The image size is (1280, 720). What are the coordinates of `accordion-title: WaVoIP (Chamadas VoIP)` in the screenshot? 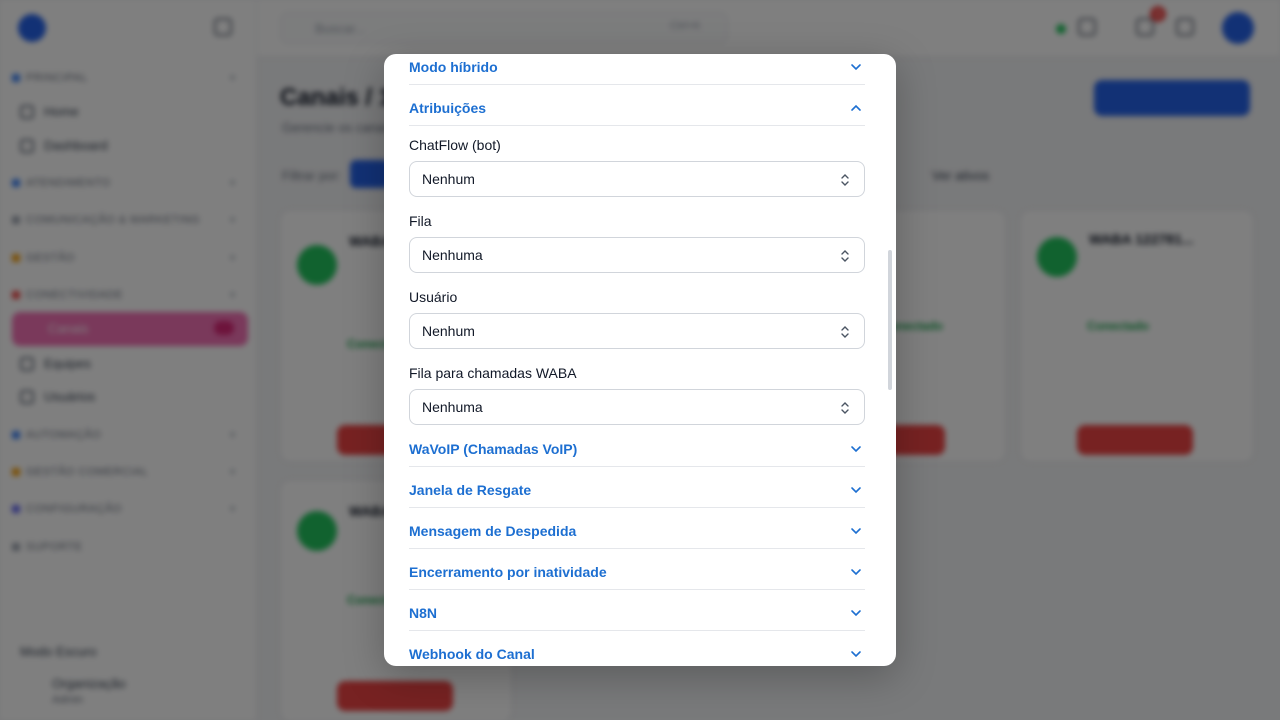 It's located at (493, 449).